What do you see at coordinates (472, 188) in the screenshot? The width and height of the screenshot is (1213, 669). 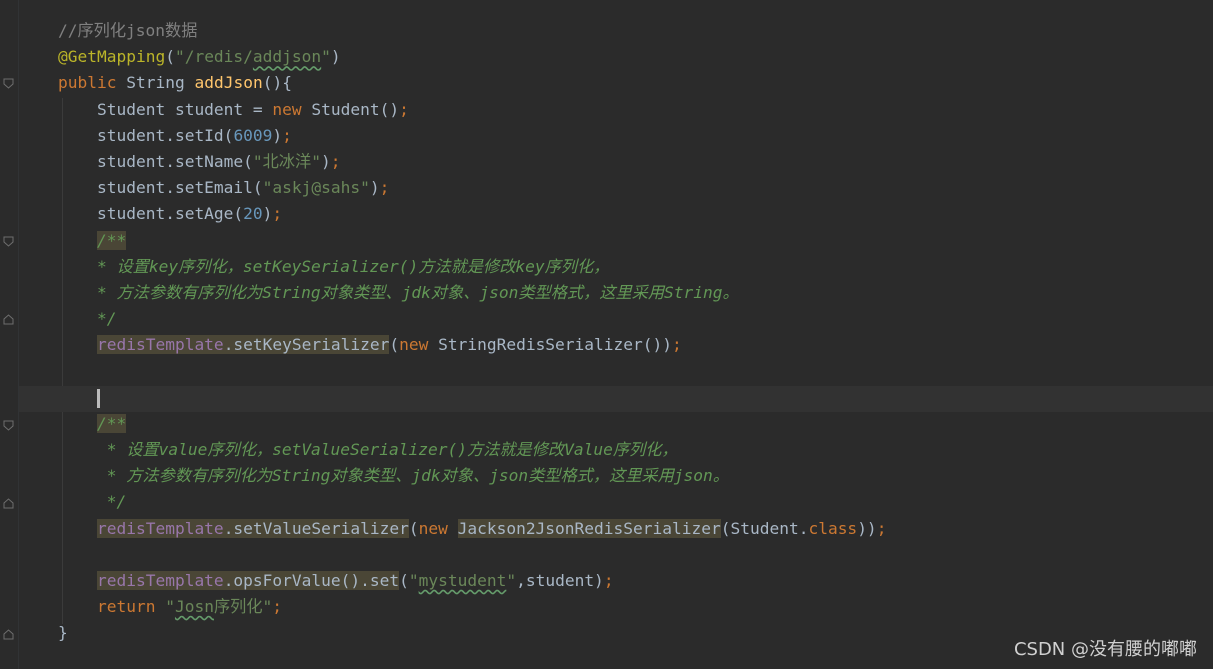 I see `code-line: student.setEmail("askj@sahs");` at bounding box center [472, 188].